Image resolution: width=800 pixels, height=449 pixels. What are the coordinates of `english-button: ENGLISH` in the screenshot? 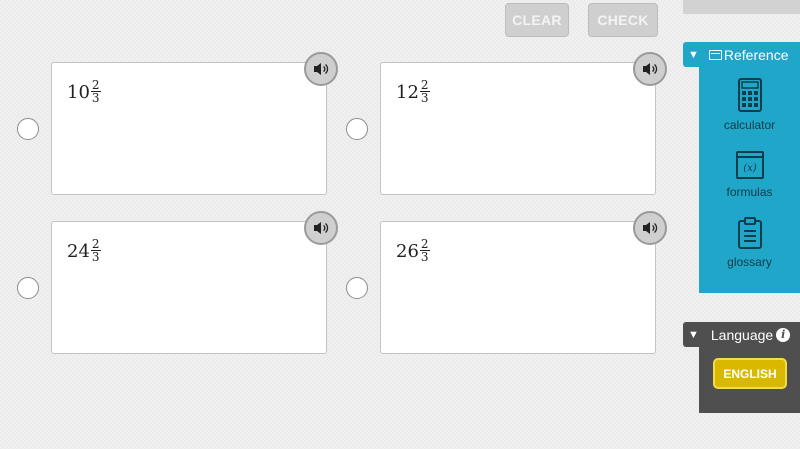 It's located at (750, 373).